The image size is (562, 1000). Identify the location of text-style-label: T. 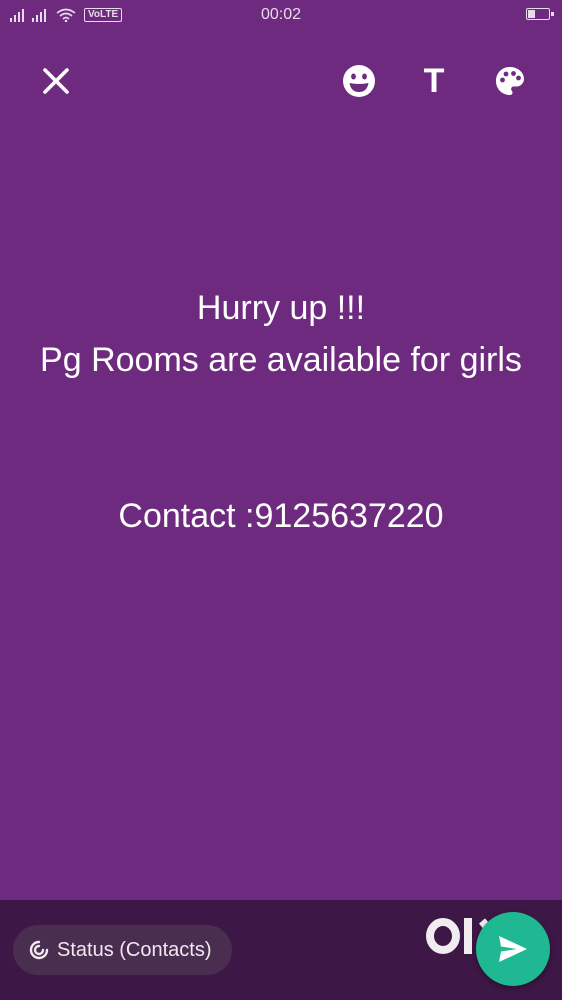
(434, 80).